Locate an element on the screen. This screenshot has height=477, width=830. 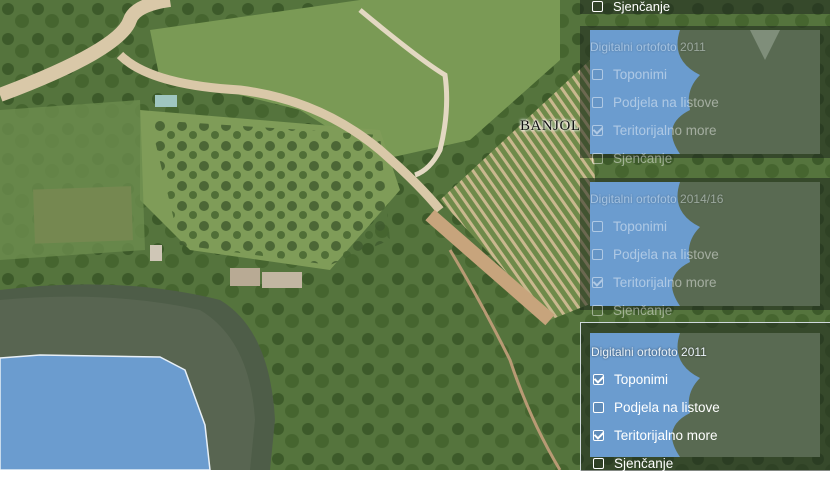
checkbox-sjencanje-top is located at coordinates (597, 6).